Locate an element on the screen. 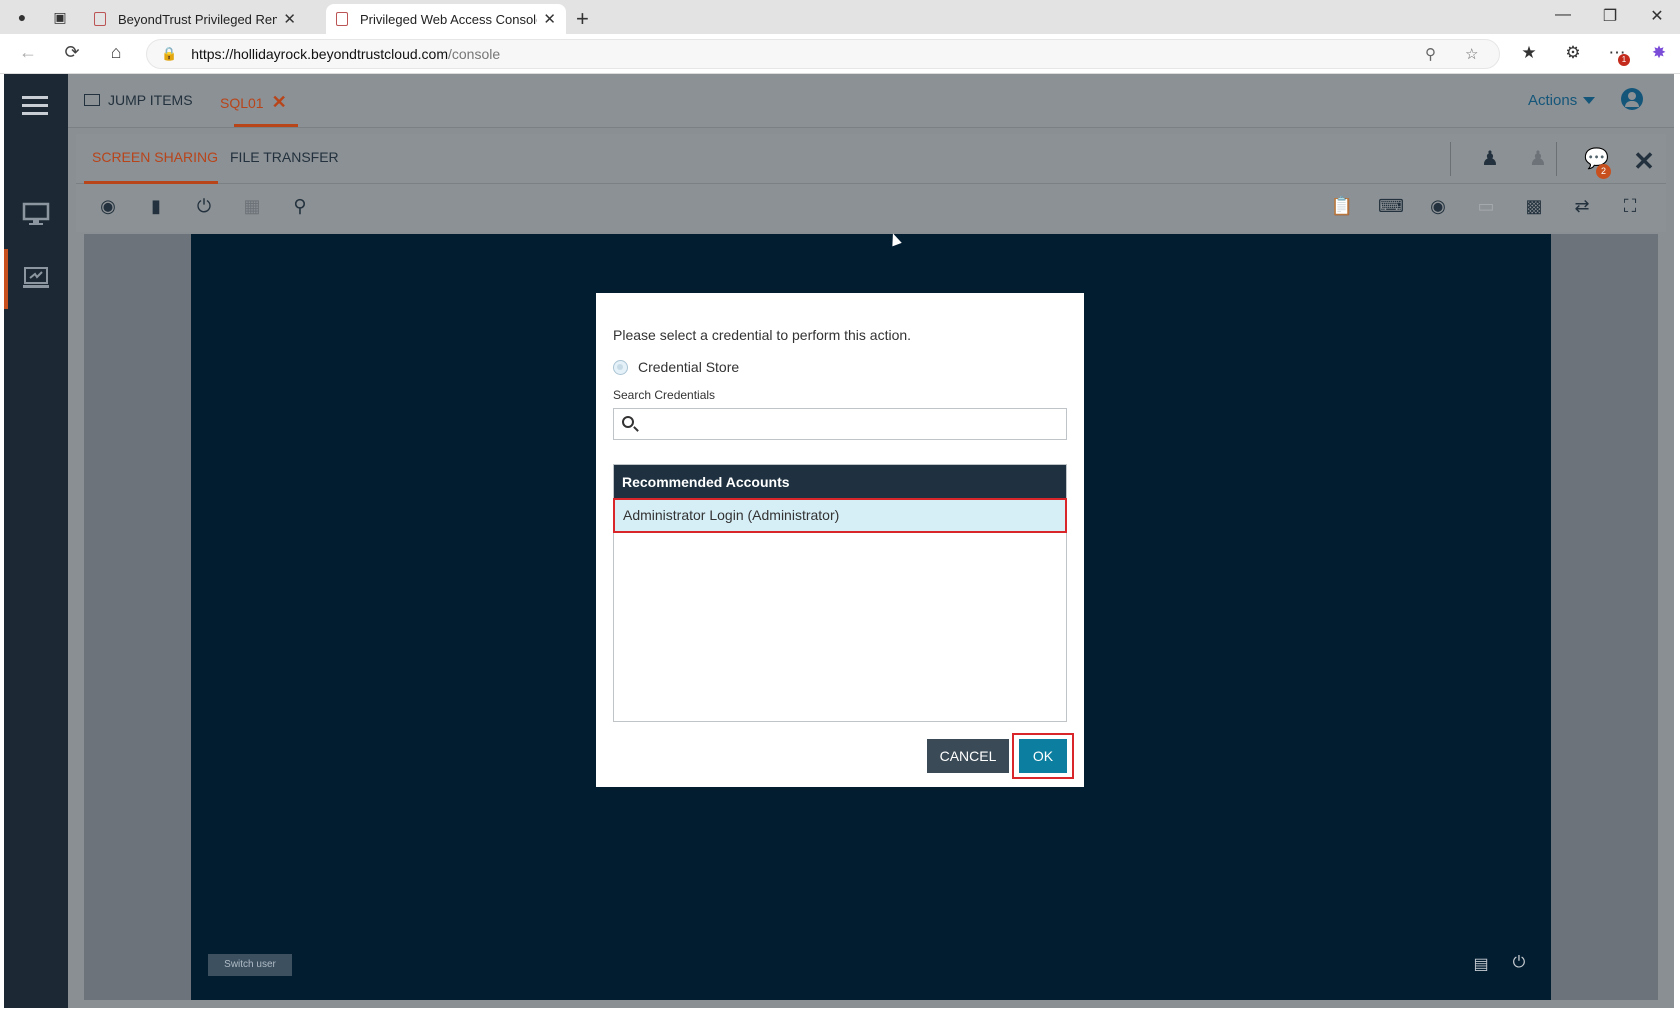 The image size is (1680, 1010). cancel-button: CANCEL is located at coordinates (968, 756).